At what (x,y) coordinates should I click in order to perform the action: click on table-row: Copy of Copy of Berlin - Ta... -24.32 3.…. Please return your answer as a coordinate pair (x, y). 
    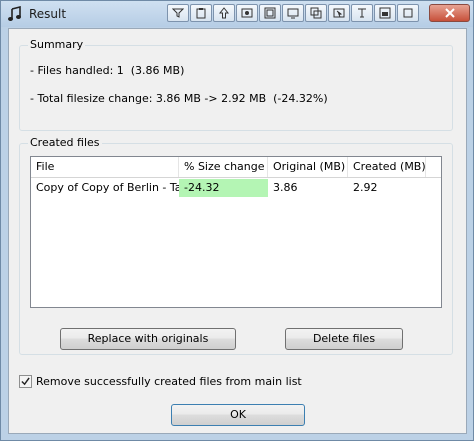
    Looking at the image, I should click on (236, 188).